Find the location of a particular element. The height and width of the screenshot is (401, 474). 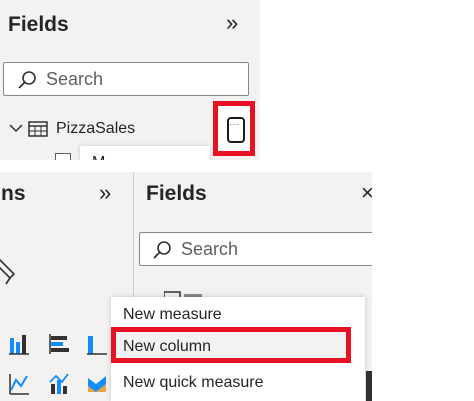

more-options-button: ··· is located at coordinates (234, 128).